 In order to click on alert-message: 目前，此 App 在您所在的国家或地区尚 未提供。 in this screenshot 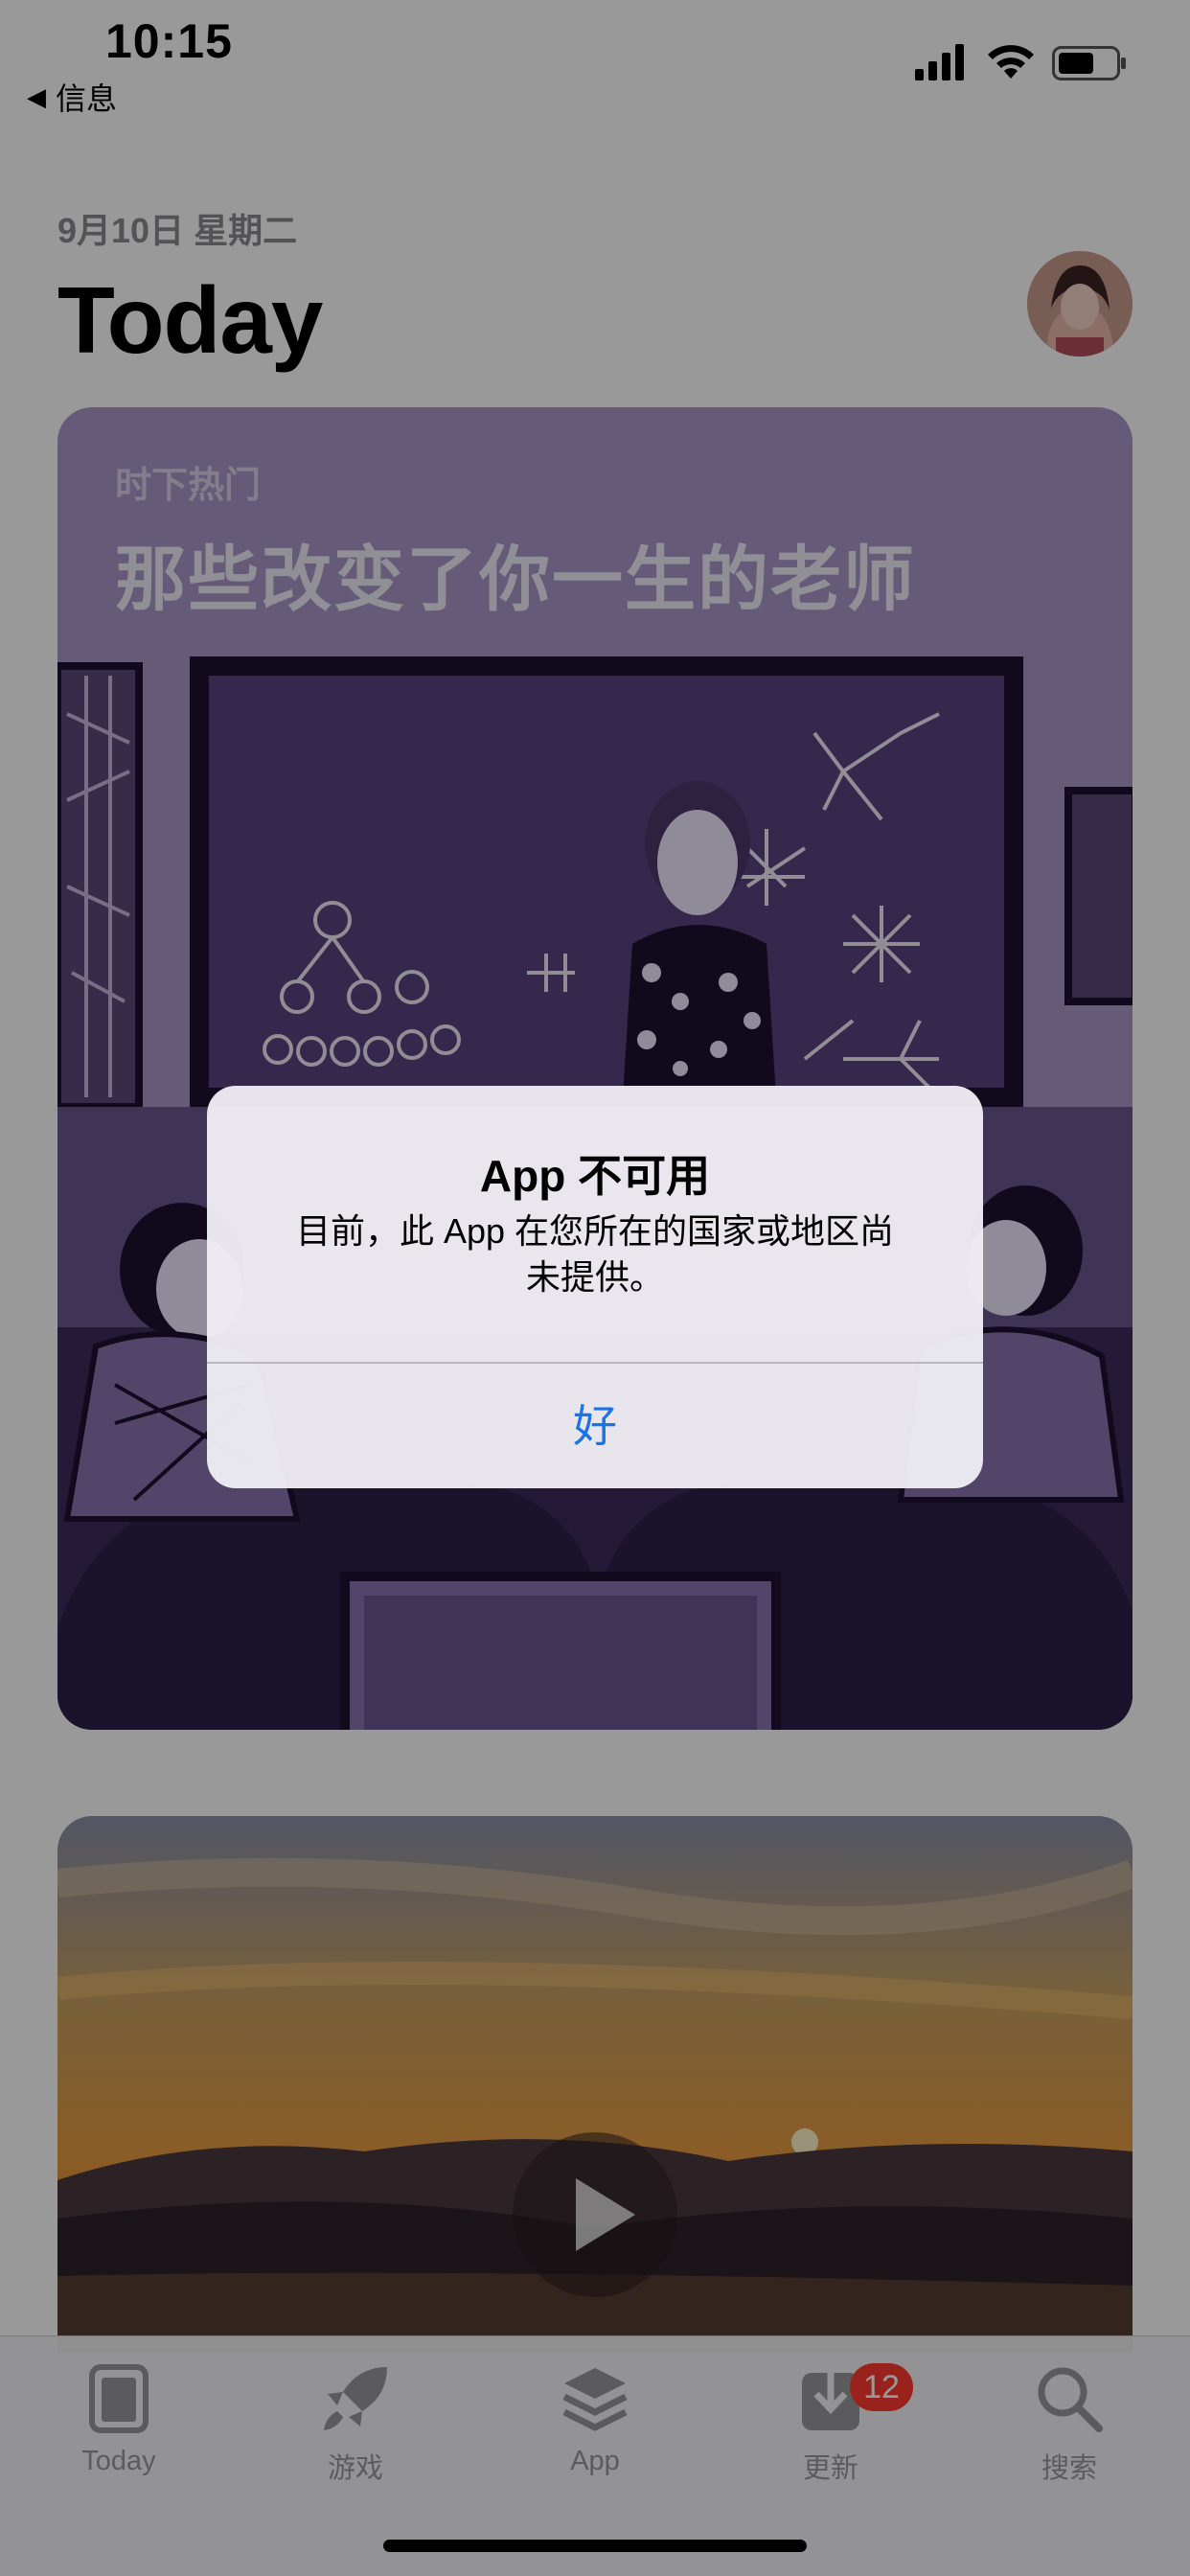, I will do `click(595, 1254)`.